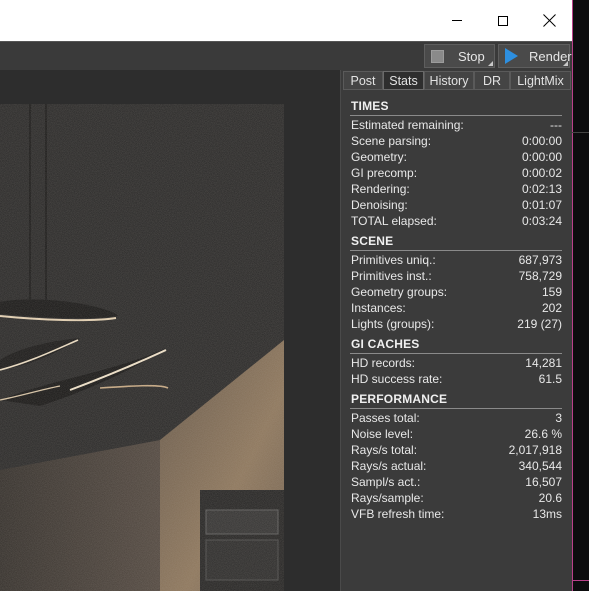 The width and height of the screenshot is (589, 591). I want to click on stat-label: Denoising:, so click(379, 205).